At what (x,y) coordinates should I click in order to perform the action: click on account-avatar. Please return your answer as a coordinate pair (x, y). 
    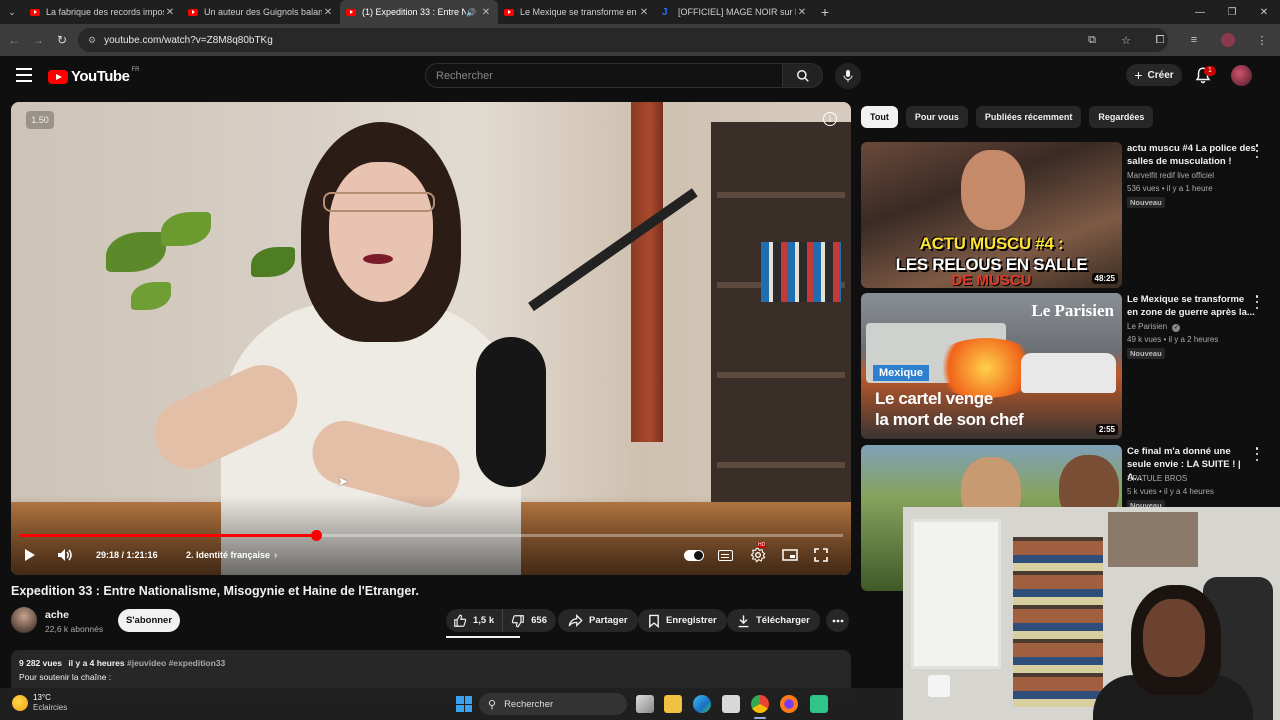
    Looking at the image, I should click on (1241, 75).